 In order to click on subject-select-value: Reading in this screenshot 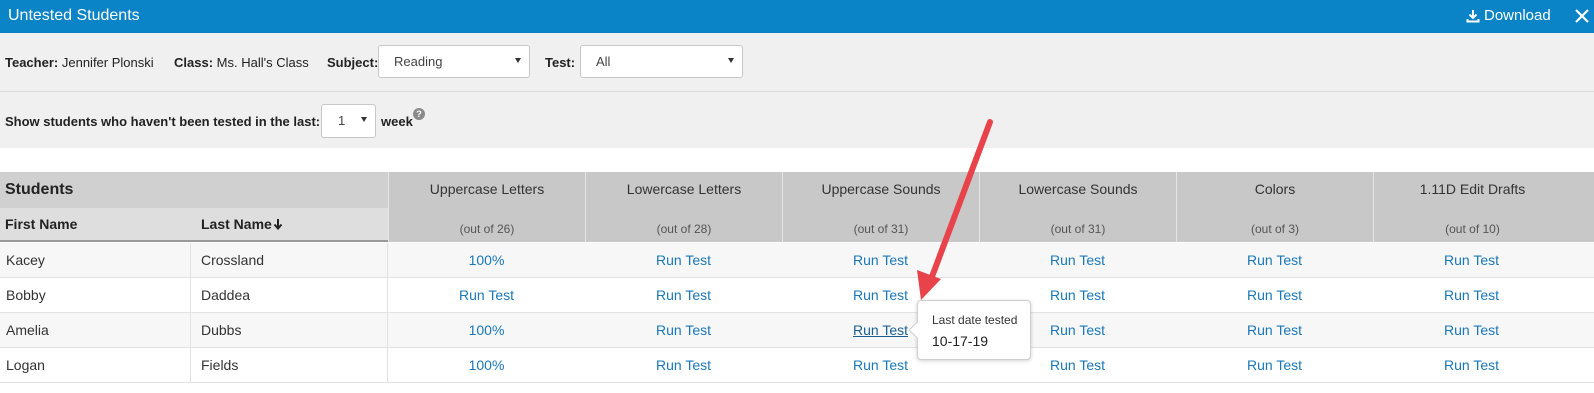, I will do `click(418, 61)`.